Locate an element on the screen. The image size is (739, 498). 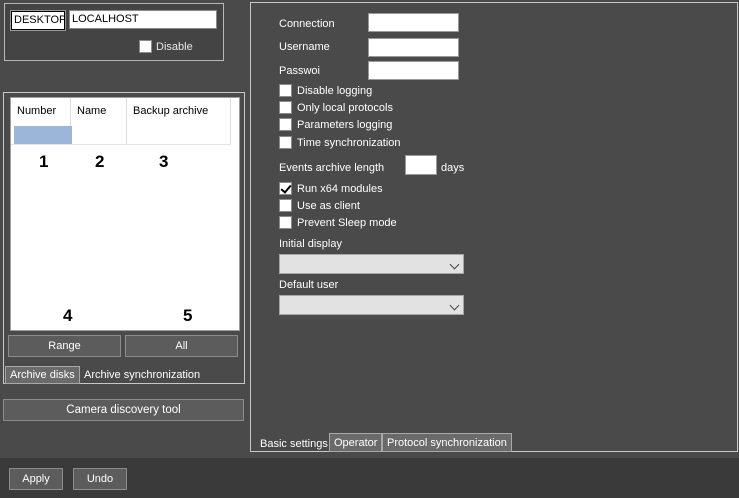
events-archive-length-input is located at coordinates (421, 165).